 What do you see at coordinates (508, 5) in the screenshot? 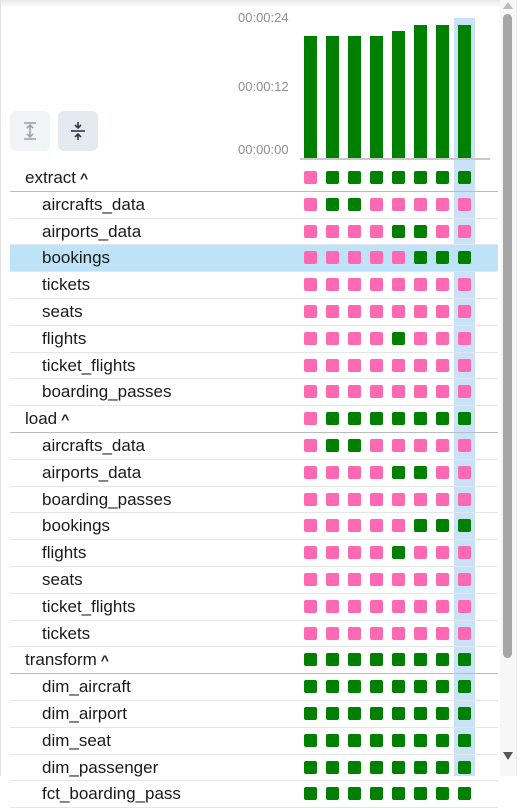
I see `scroll-up-arrow-icon` at bounding box center [508, 5].